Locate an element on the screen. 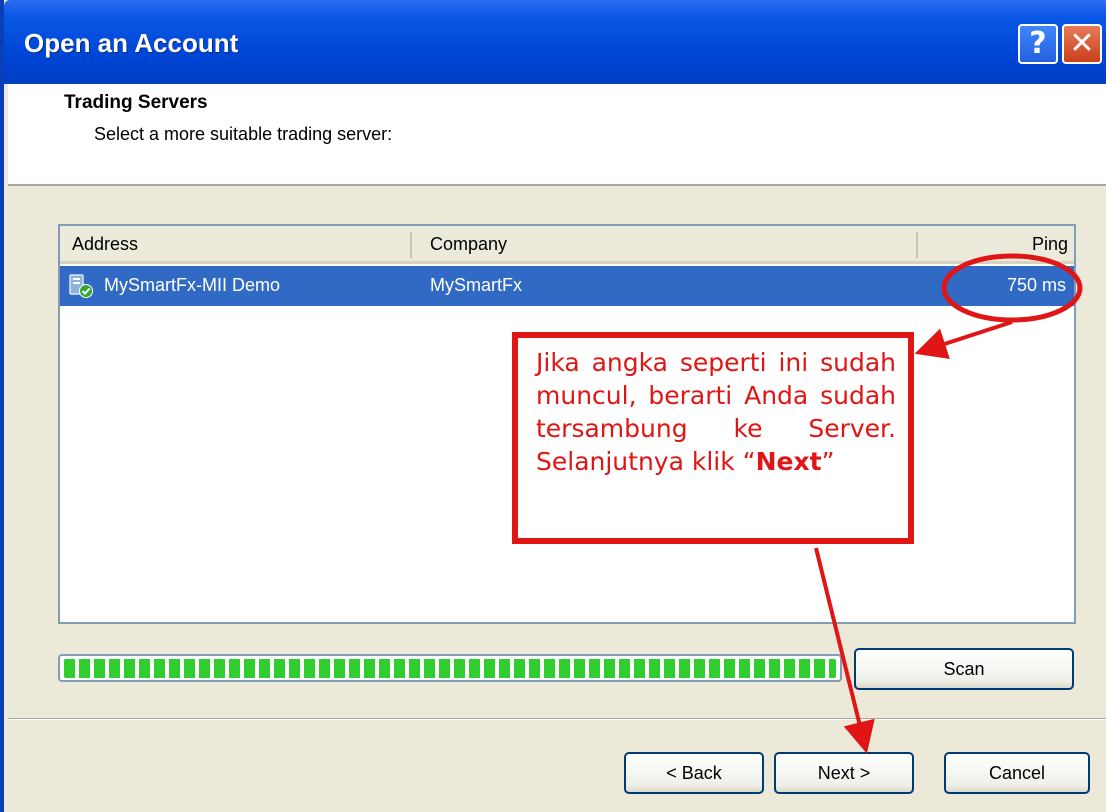 This screenshot has width=1106, height=812. server-company: MySmartFx is located at coordinates (476, 285).